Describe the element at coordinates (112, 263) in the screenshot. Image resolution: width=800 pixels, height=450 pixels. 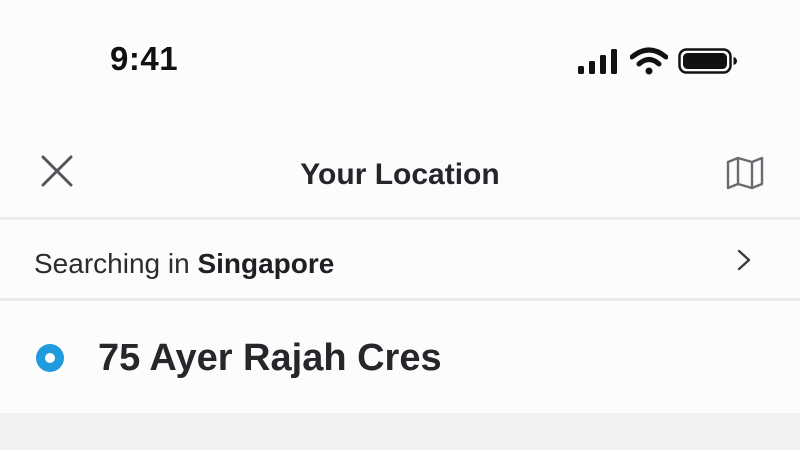
I see `search-prefix-label: Searching in` at that location.